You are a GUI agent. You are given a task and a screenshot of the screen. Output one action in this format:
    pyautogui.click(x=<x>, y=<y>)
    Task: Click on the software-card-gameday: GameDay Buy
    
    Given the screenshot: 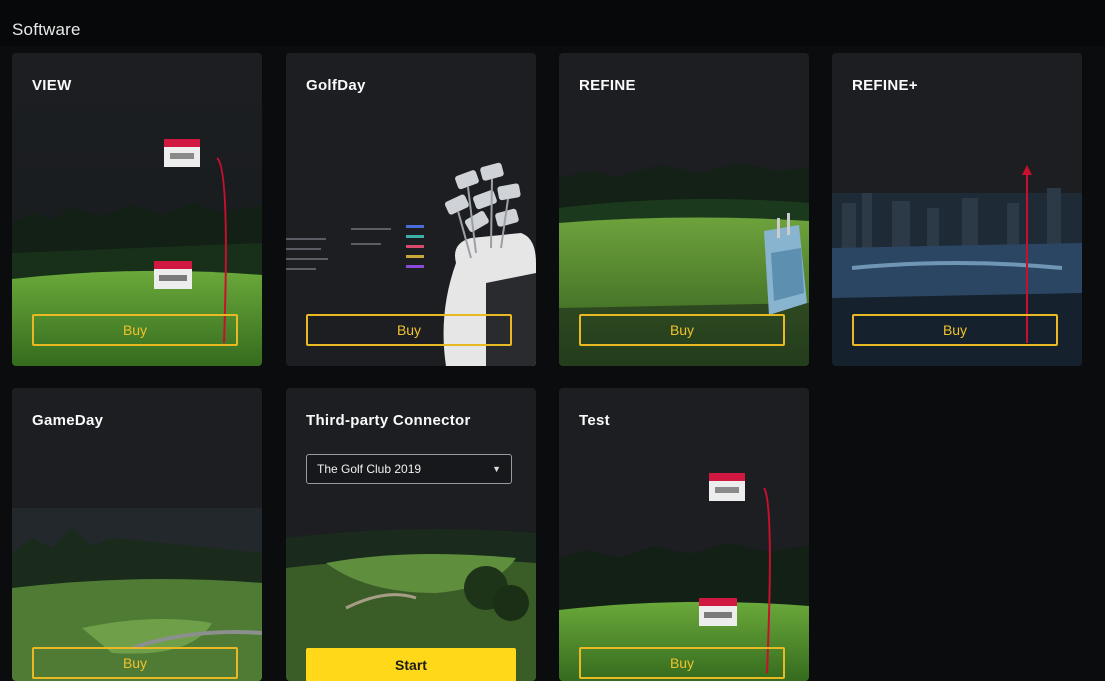 What is the action you would take?
    pyautogui.click(x=137, y=534)
    